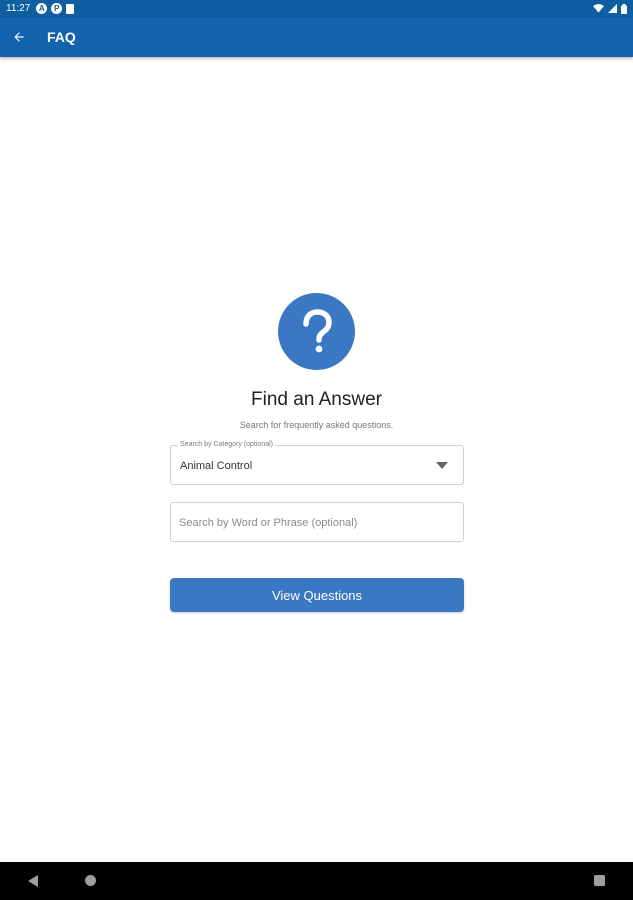 This screenshot has width=633, height=900. I want to click on page-title: FAQ, so click(61, 37).